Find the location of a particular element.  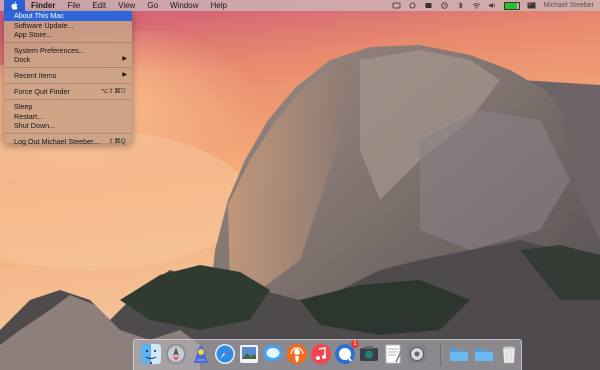

finder-icon is located at coordinates (151, 354).